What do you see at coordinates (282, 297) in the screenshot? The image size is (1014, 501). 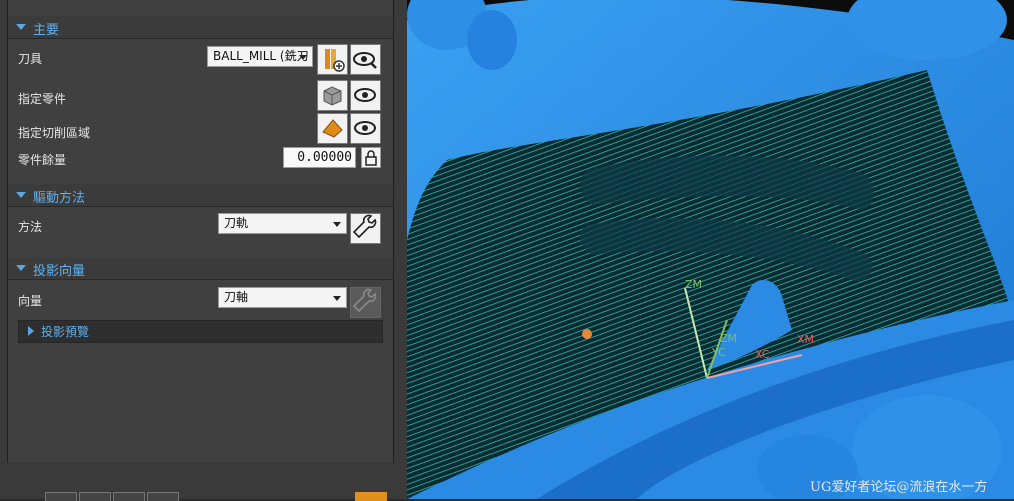 I see `vector-dropdown: 刀軸` at bounding box center [282, 297].